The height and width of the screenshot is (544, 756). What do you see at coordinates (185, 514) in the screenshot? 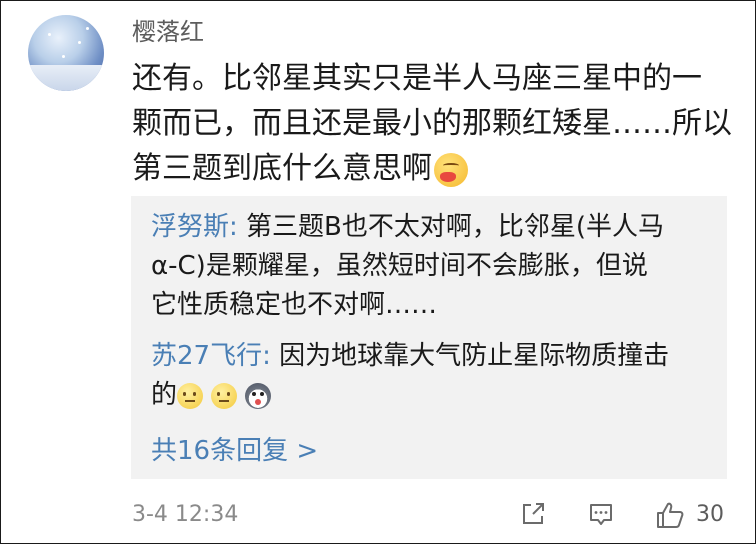
I see `timestamp: 3-4 12:34` at bounding box center [185, 514].